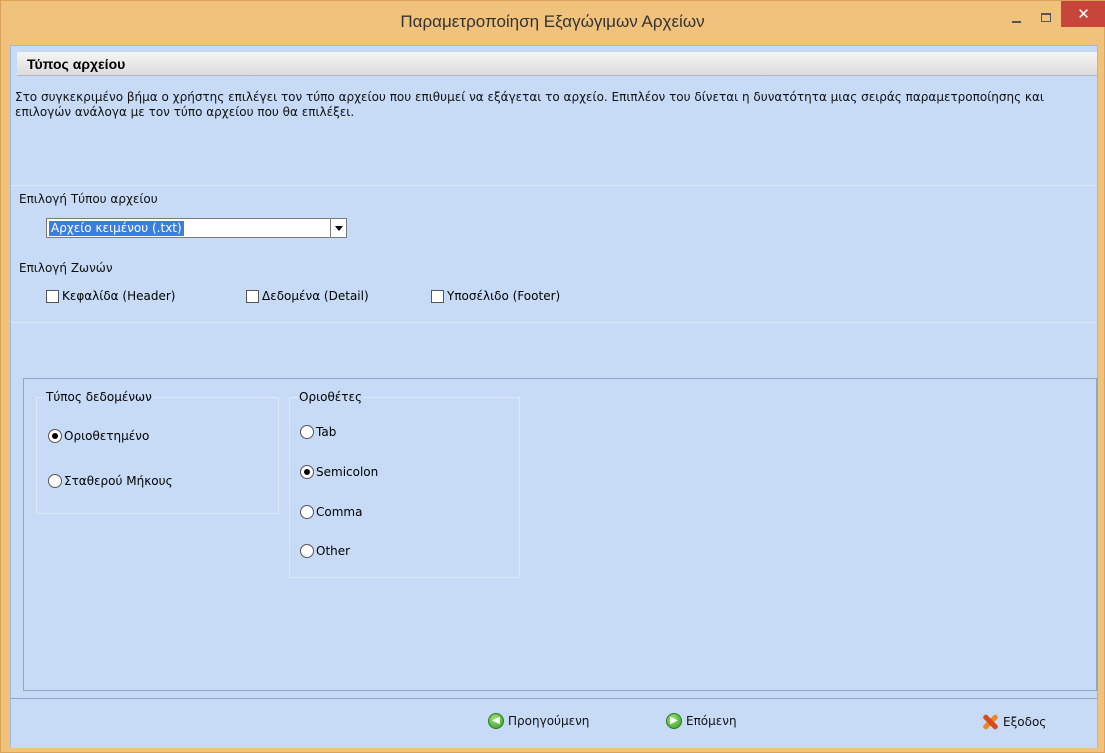  What do you see at coordinates (331, 397) in the screenshot?
I see `delimiters-title: Οριοθέτες` at bounding box center [331, 397].